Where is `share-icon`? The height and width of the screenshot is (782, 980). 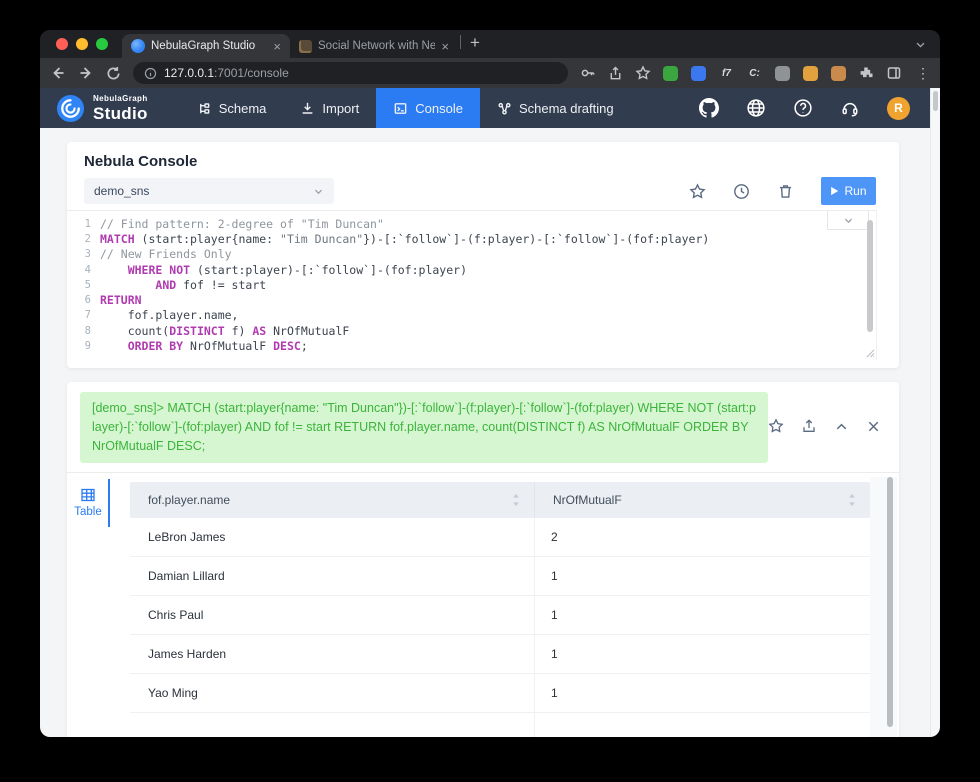
share-icon is located at coordinates (615, 73).